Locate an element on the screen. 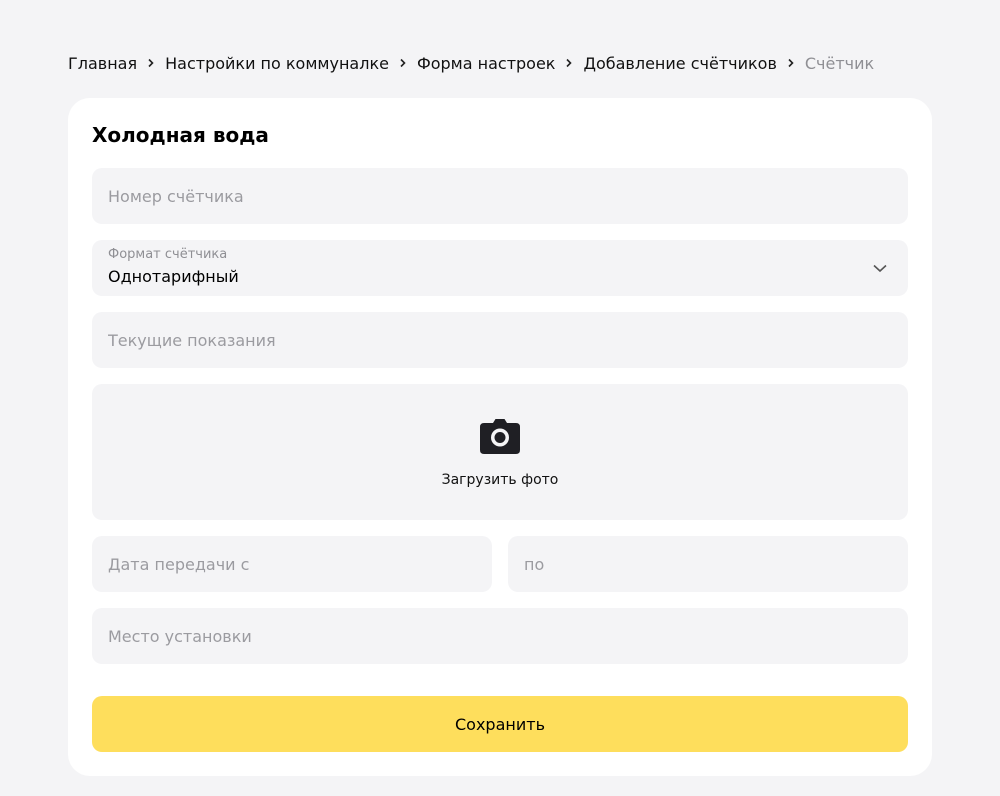 The image size is (1000, 796). location-field is located at coordinates (500, 636).